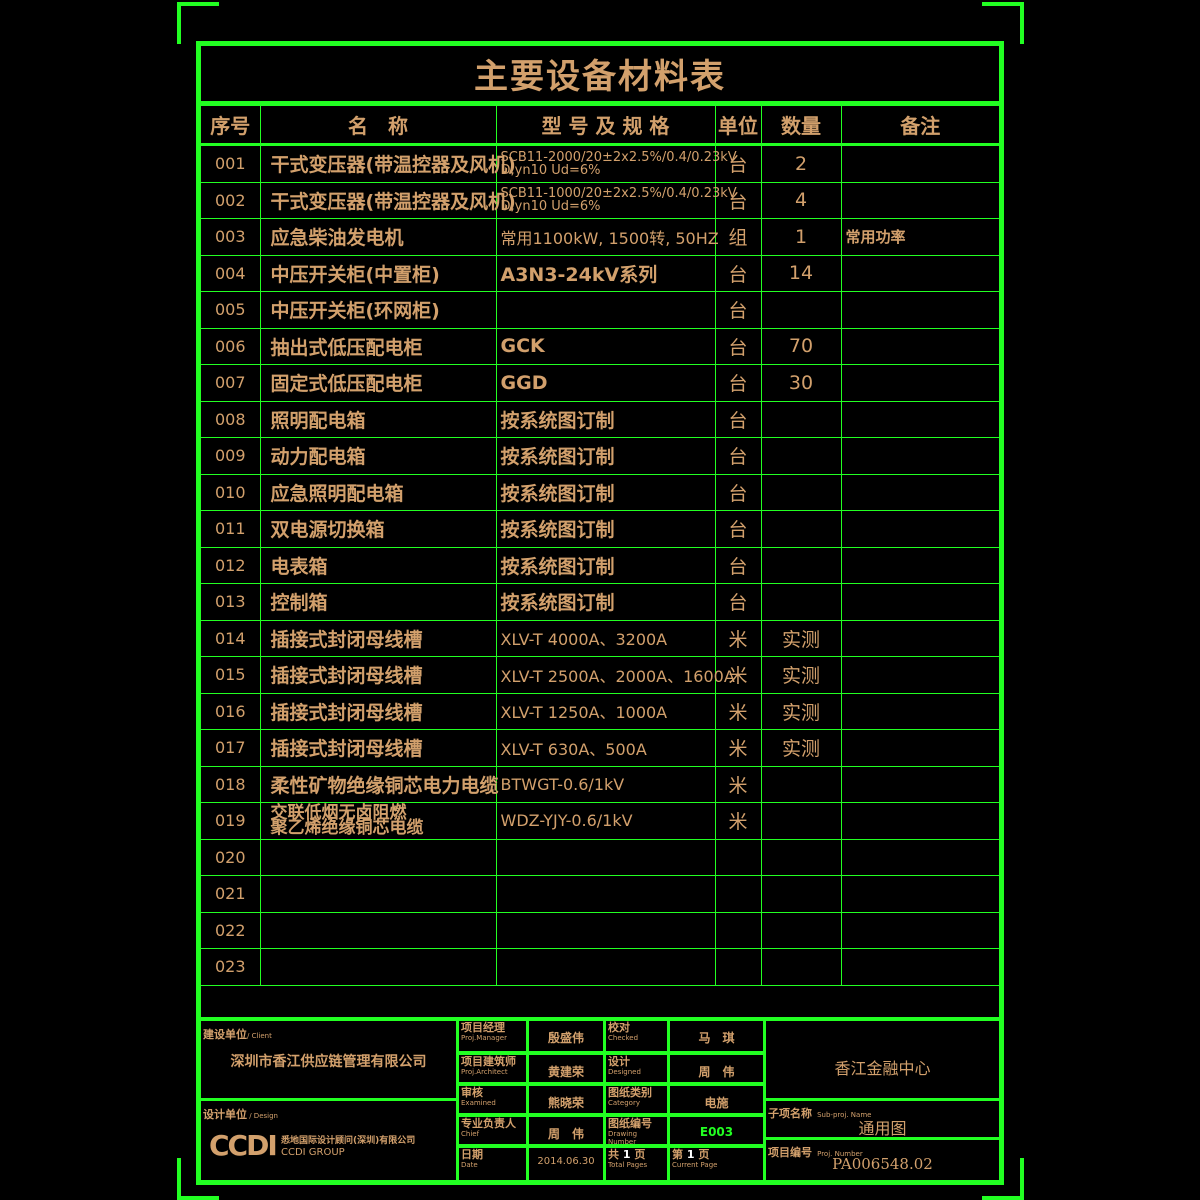 The width and height of the screenshot is (1200, 1200). What do you see at coordinates (566, 1161) in the screenshot?
I see `date-value: 2014.06.30` at bounding box center [566, 1161].